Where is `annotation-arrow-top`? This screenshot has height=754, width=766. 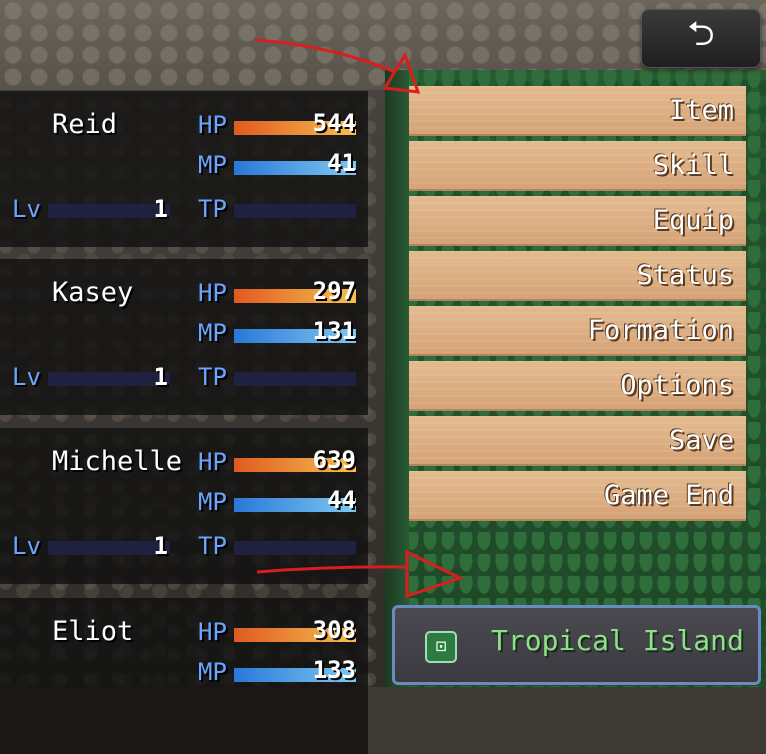 annotation-arrow-top is located at coordinates (325, 56).